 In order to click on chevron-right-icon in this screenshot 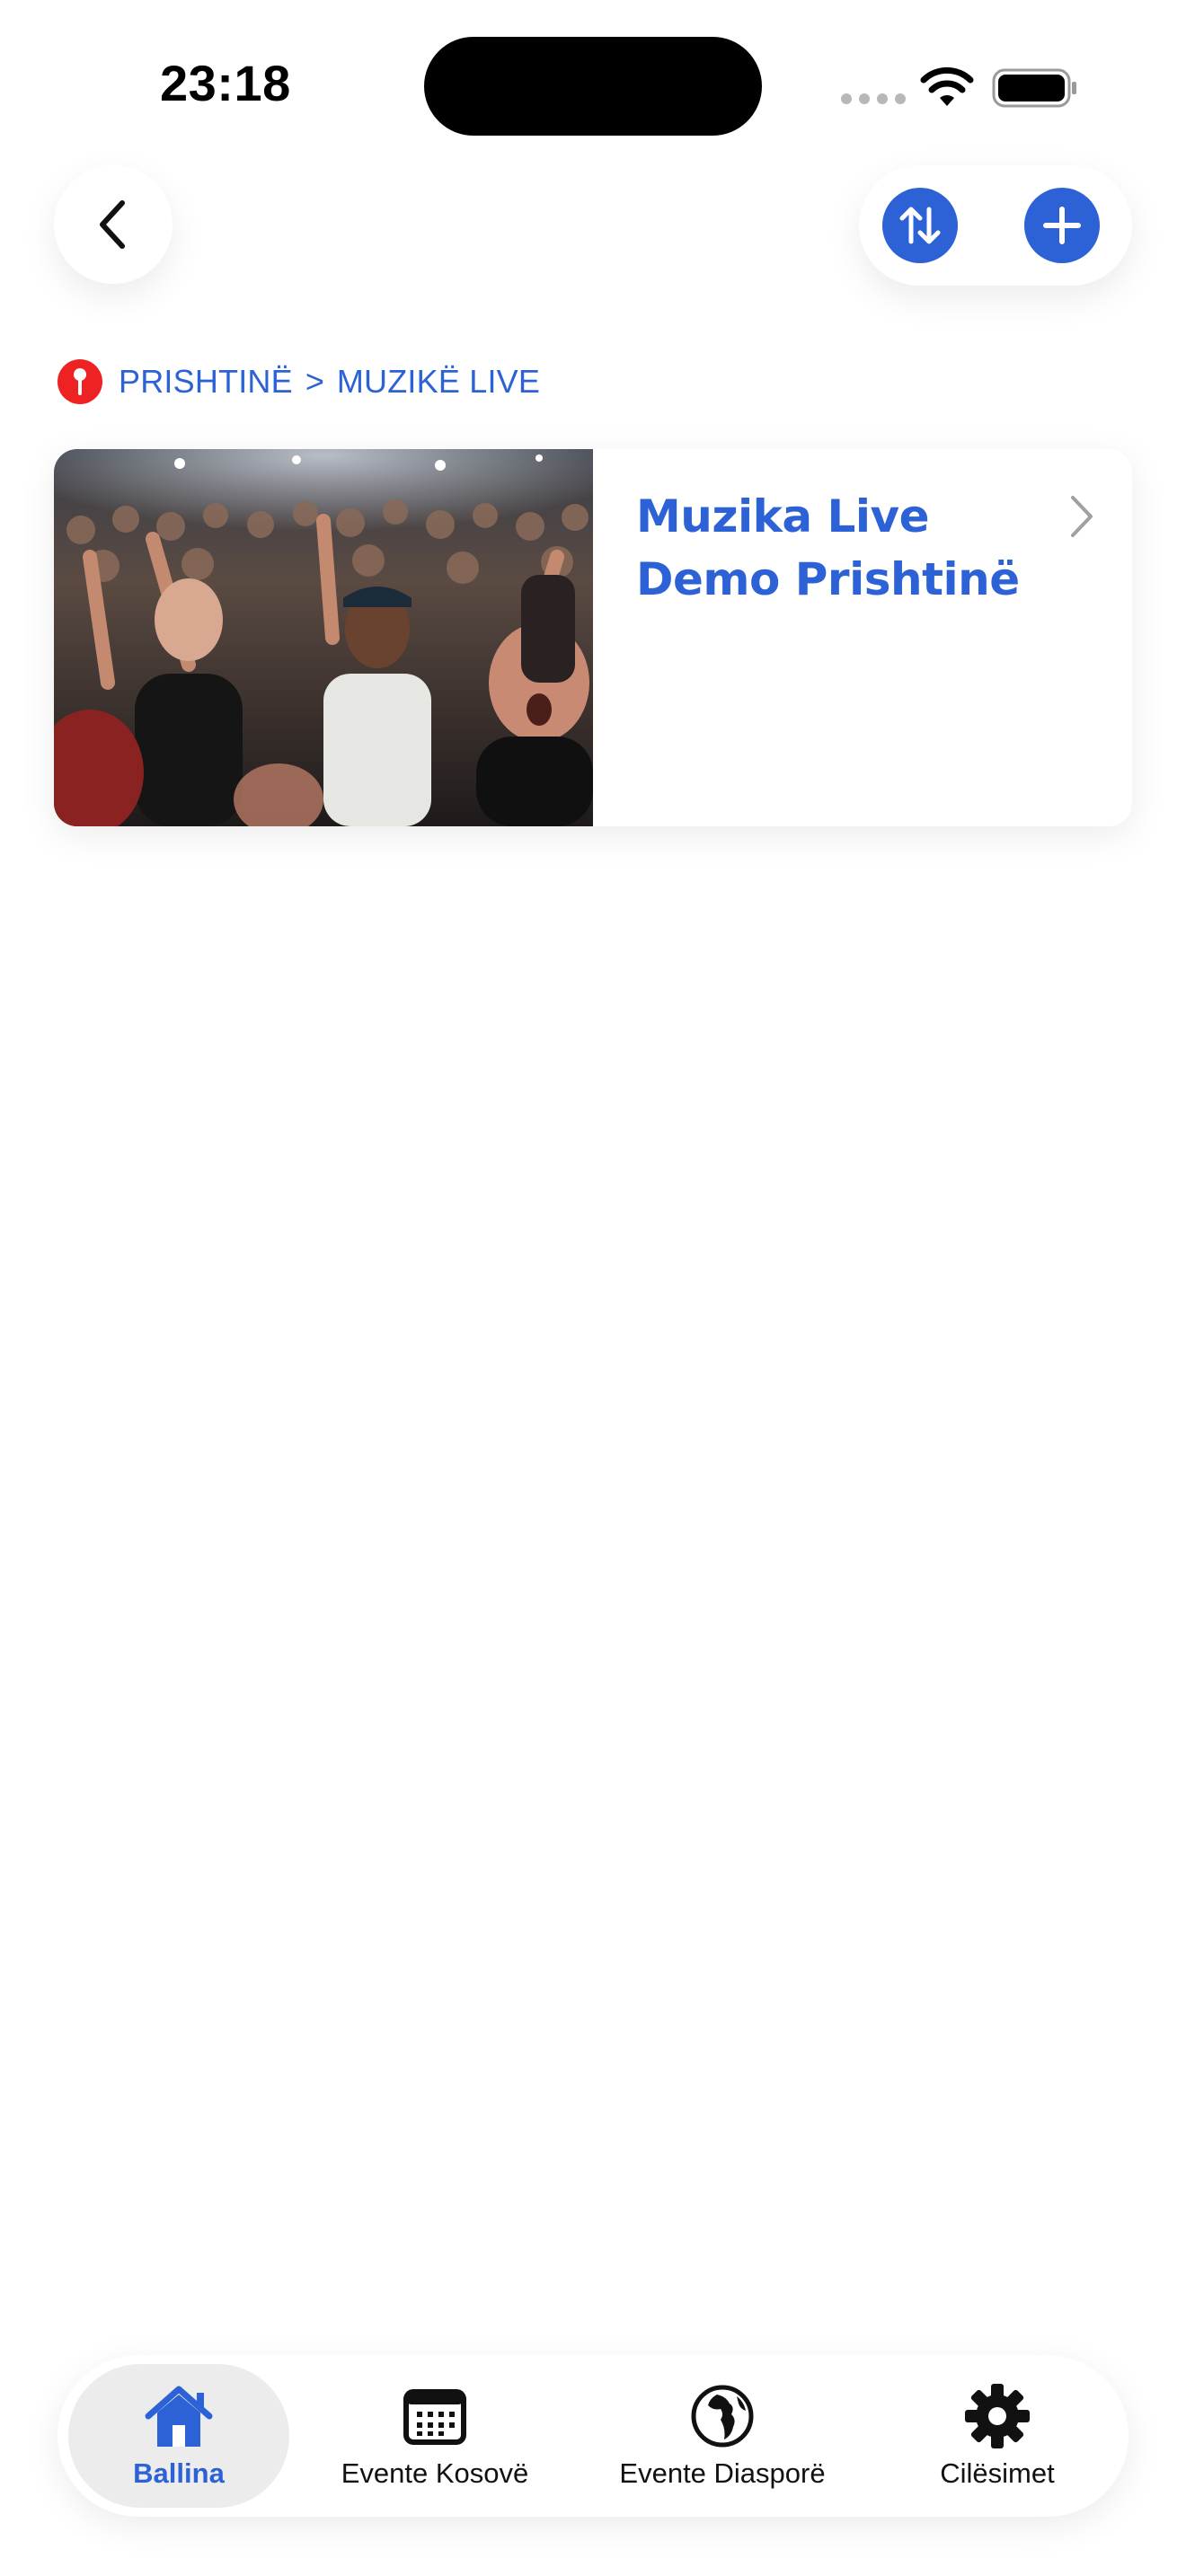, I will do `click(1082, 516)`.